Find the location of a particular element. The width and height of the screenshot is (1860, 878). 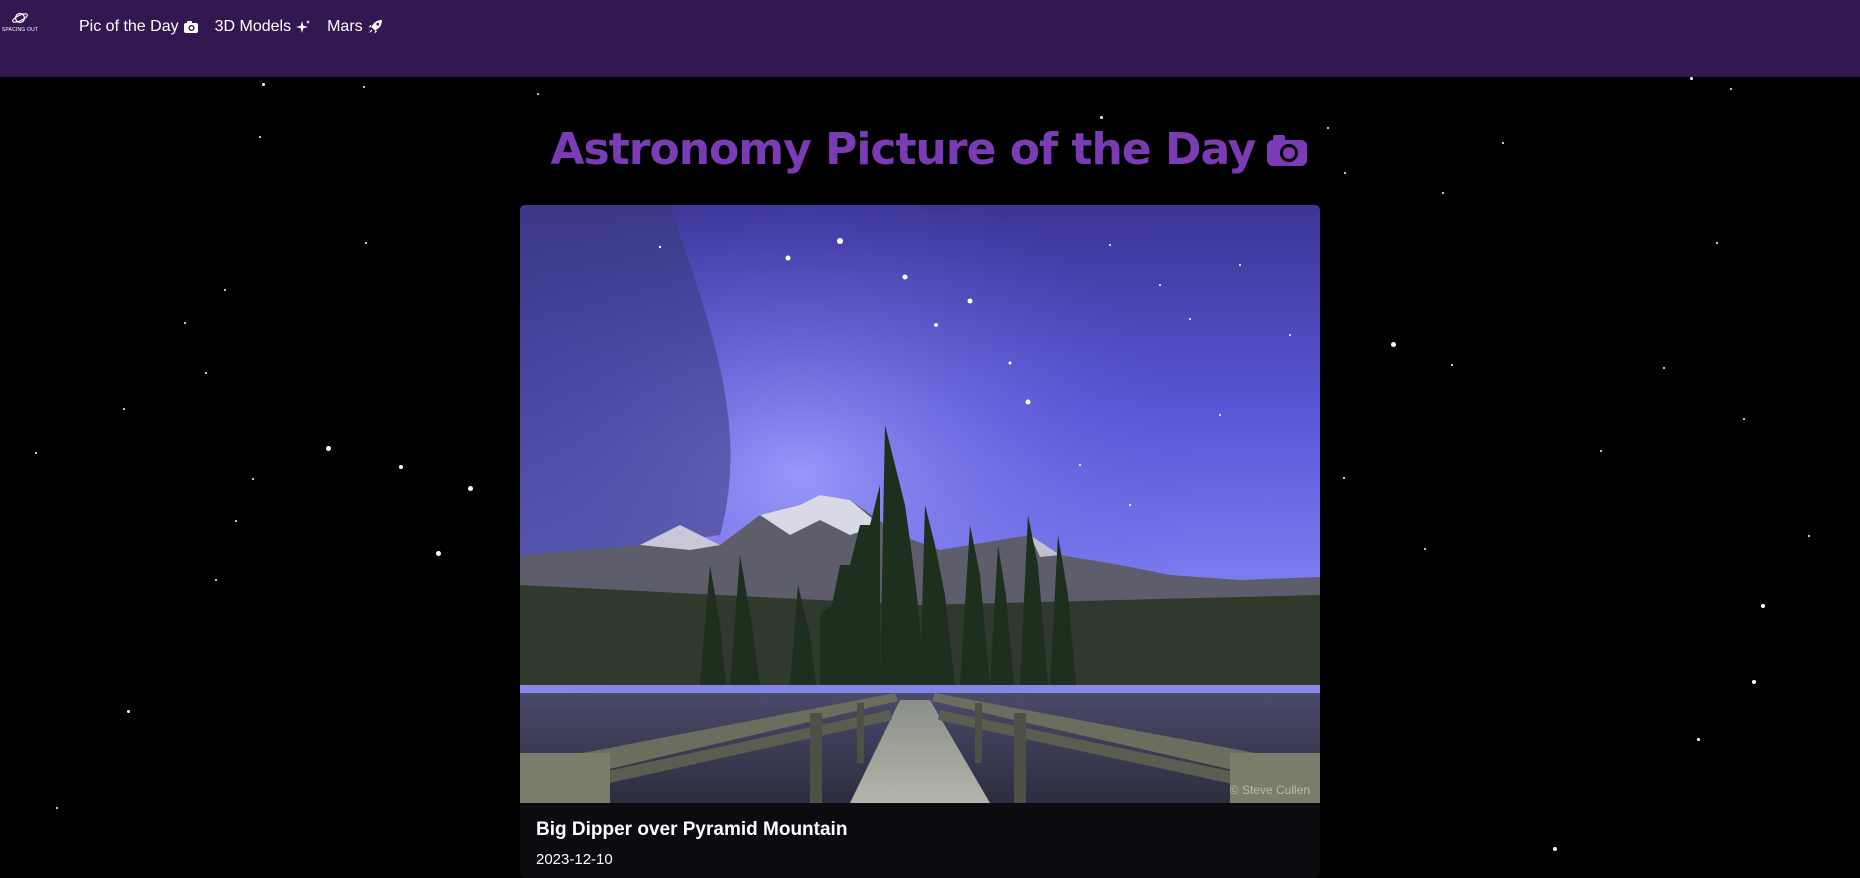

page-title: Astronomy Picture of the Day is located at coordinates (930, 149).